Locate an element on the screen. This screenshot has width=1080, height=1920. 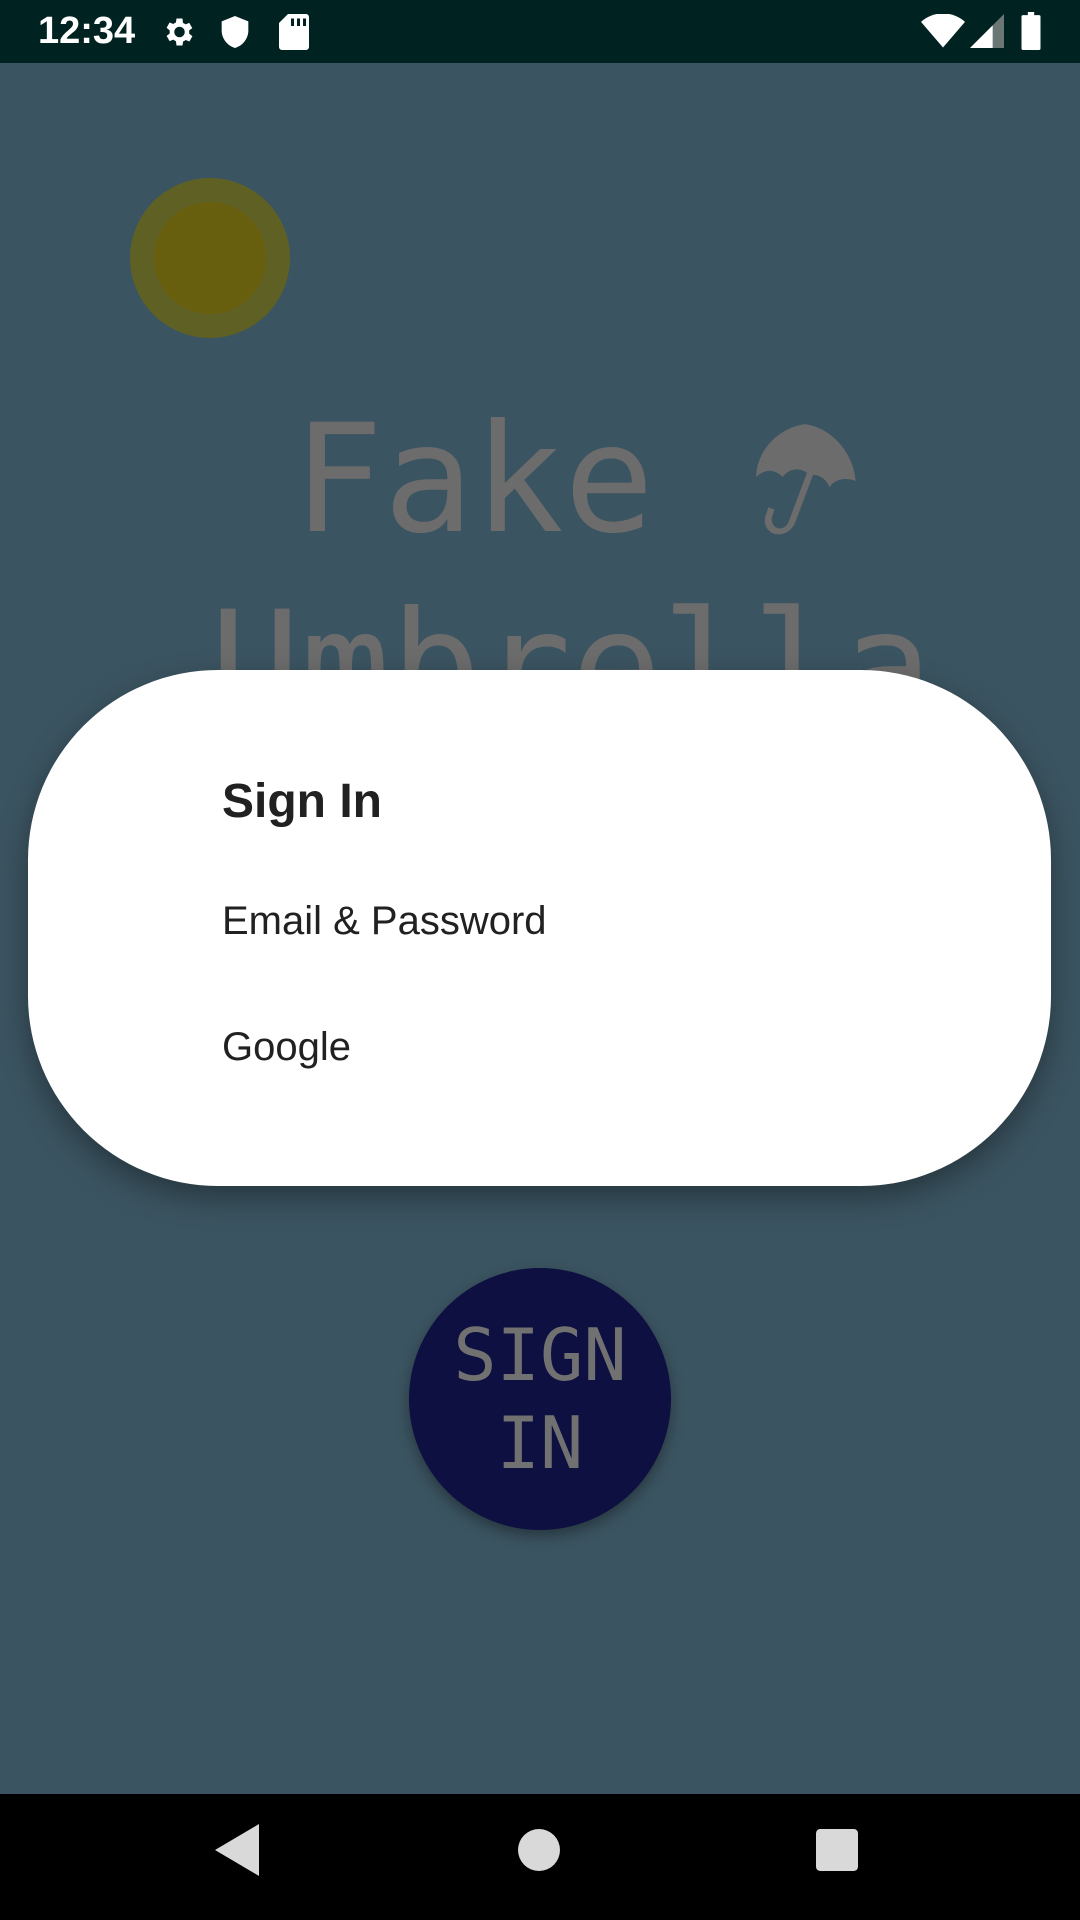
app-title-line1: Fake is located at coordinates (474, 480).